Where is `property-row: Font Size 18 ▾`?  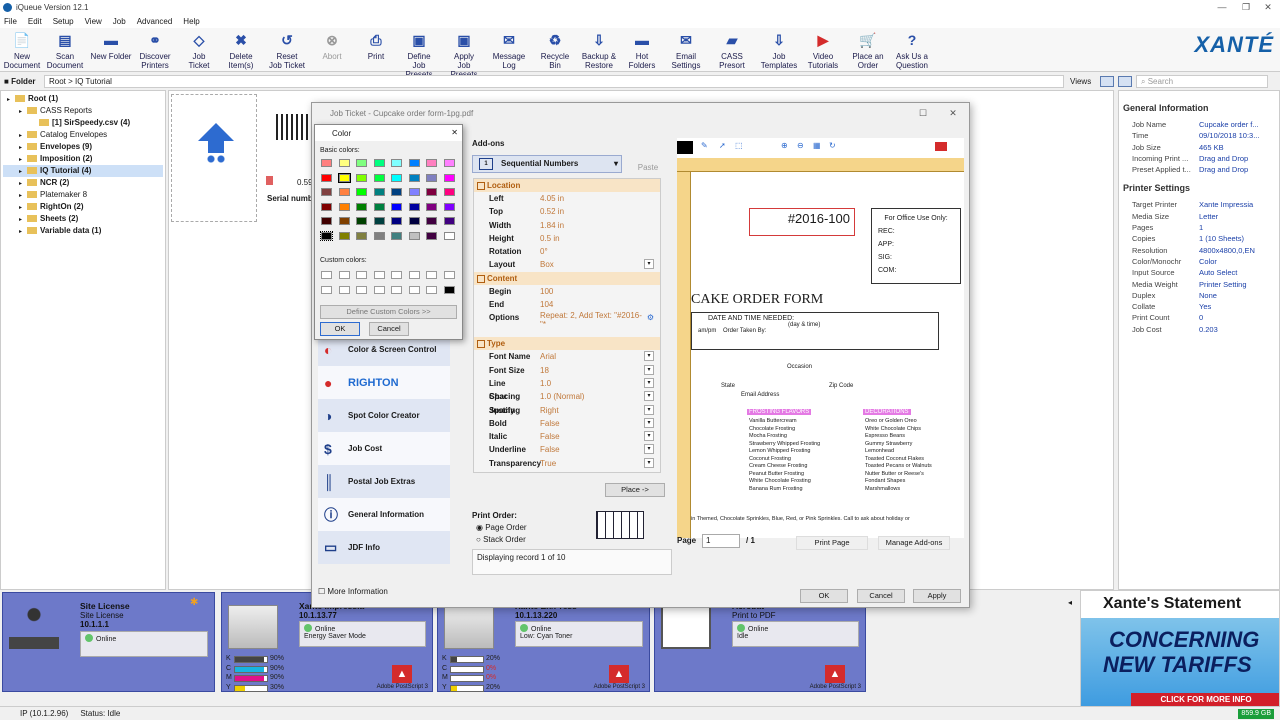 property-row: Font Size 18 ▾ is located at coordinates (567, 370).